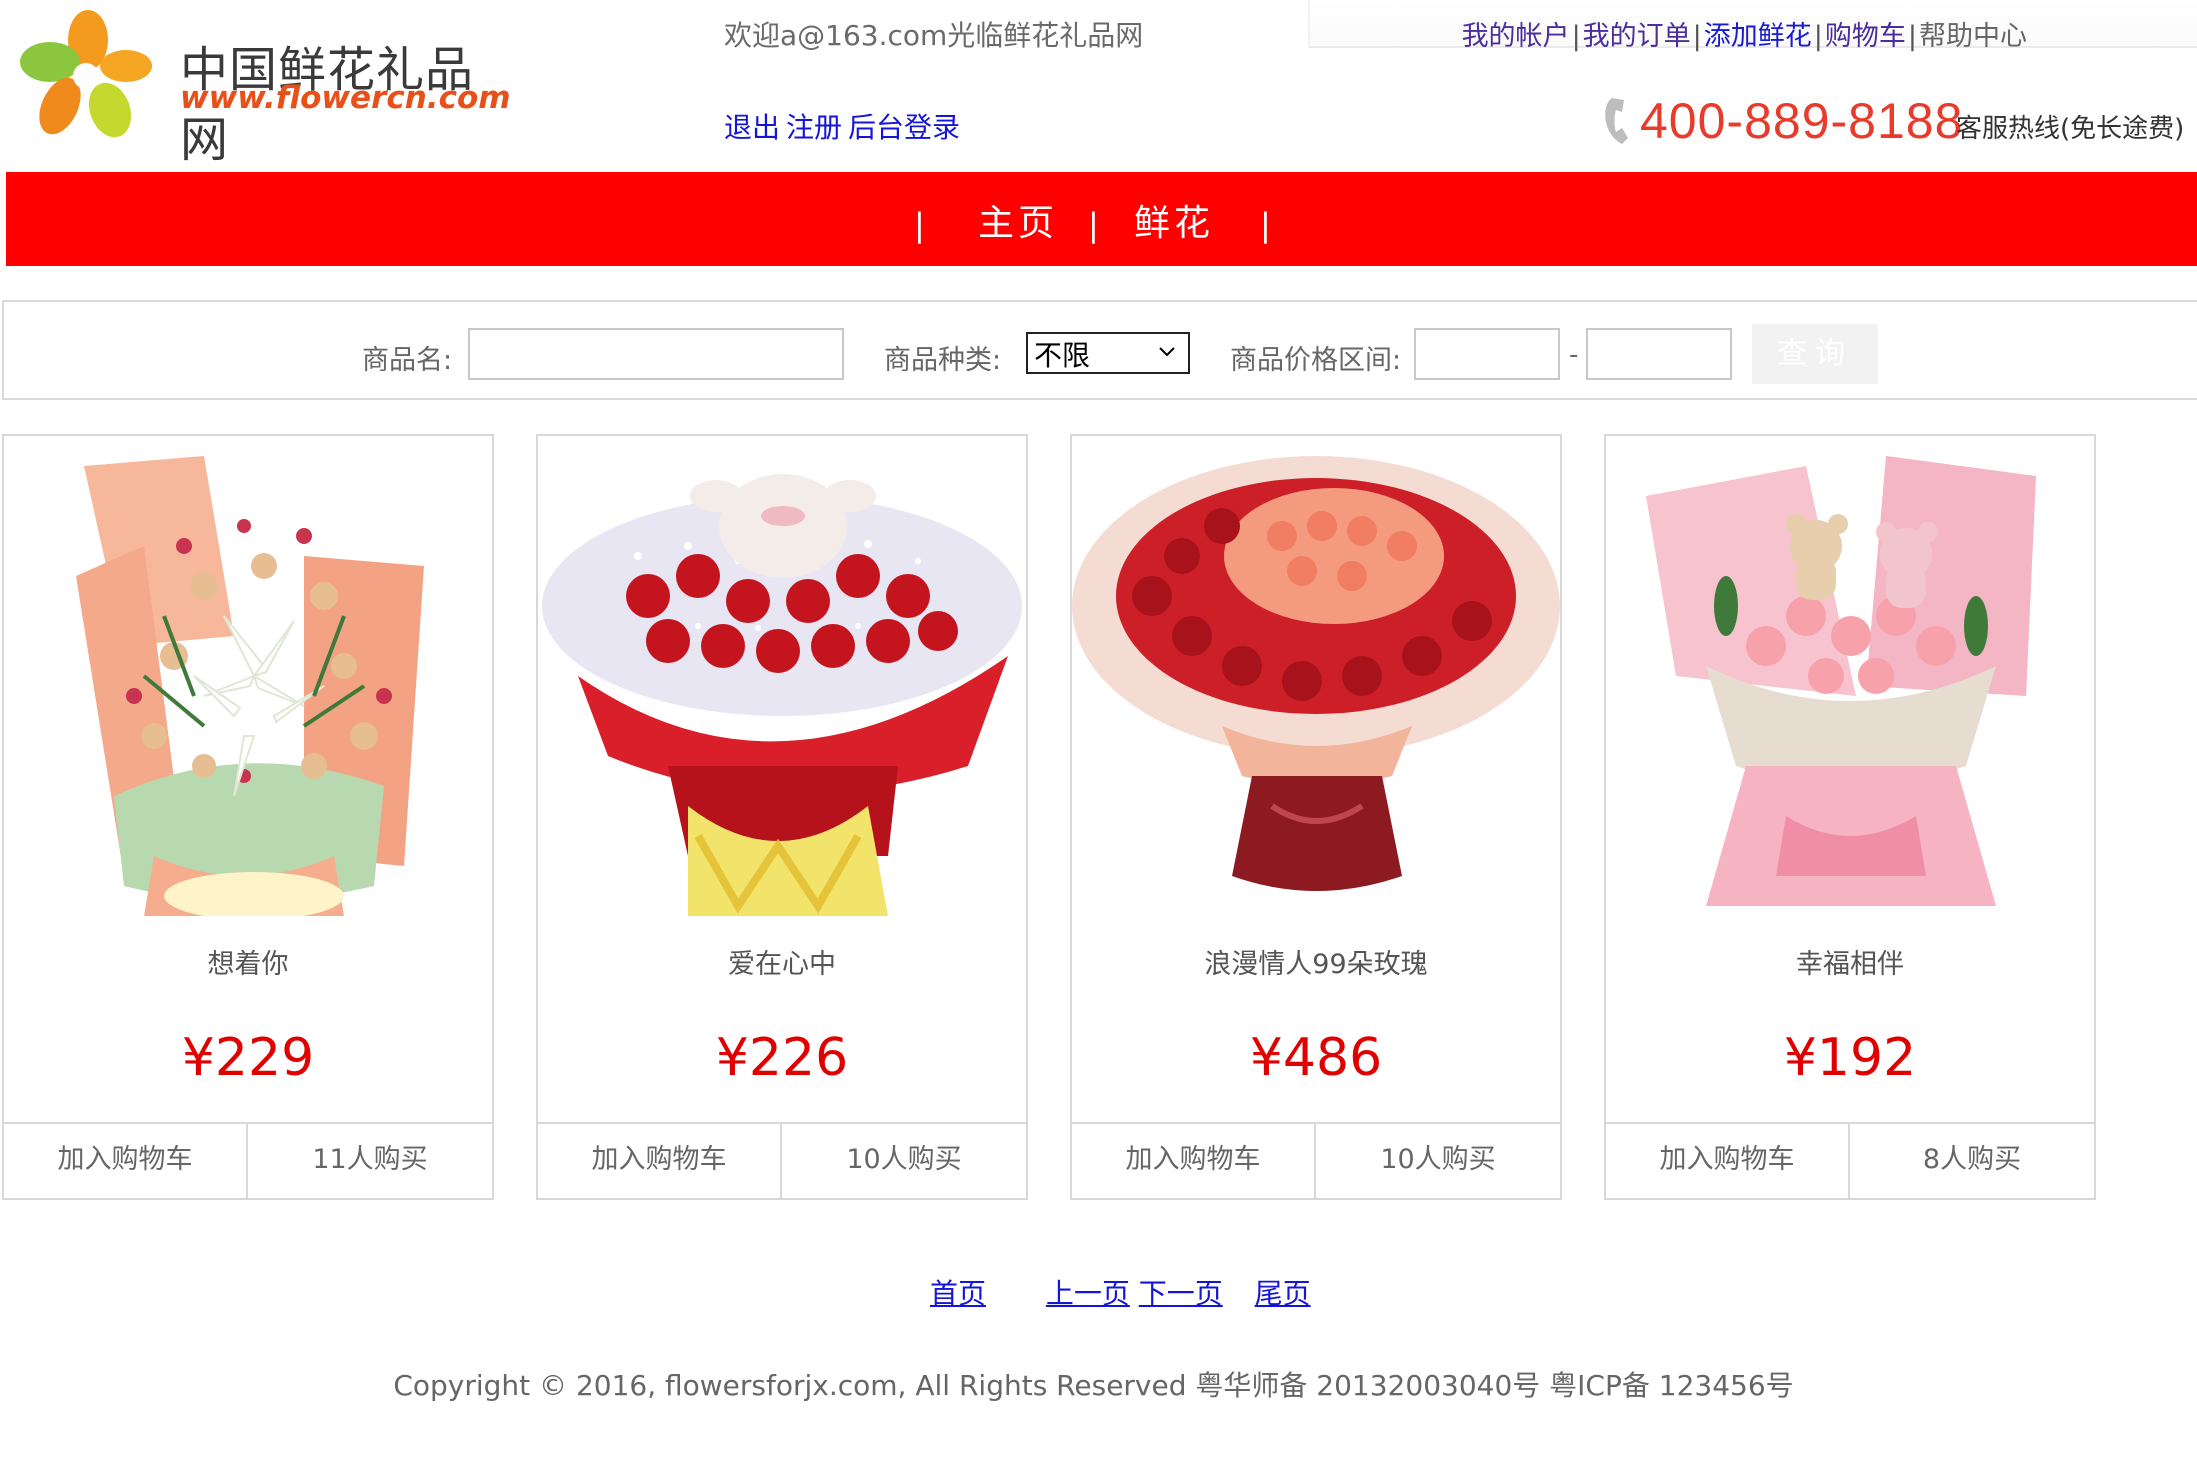  I want to click on product-card: 想着你 ¥229 加入购物车 11人购买, so click(248, 817).